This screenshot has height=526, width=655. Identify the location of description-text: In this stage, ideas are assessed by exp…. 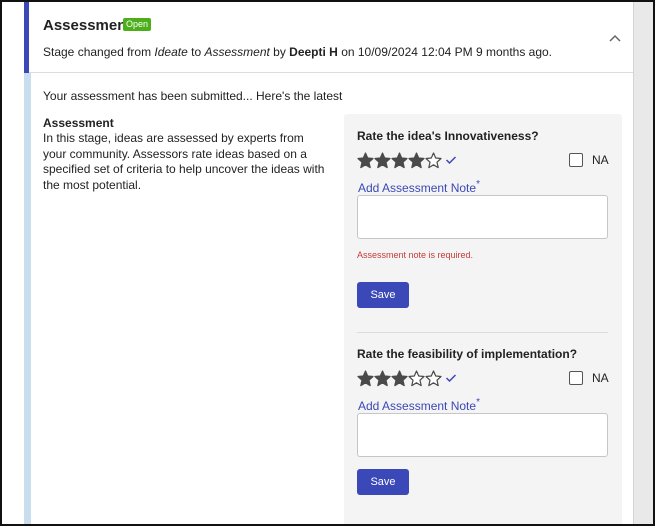
(184, 161).